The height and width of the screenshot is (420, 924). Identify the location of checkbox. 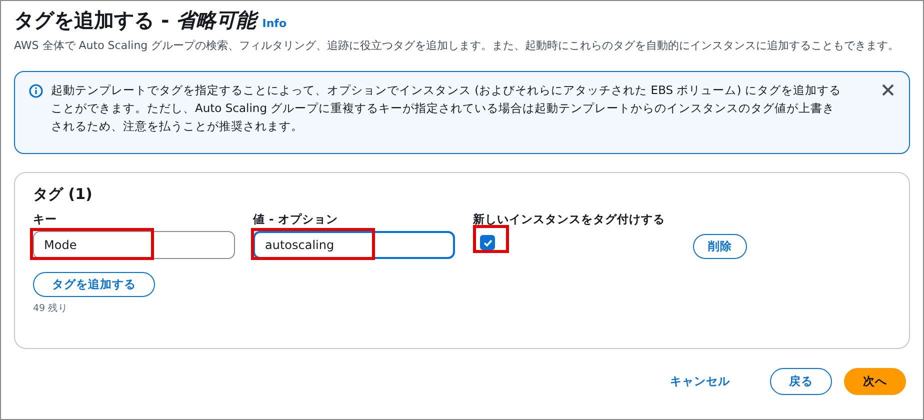
(487, 242).